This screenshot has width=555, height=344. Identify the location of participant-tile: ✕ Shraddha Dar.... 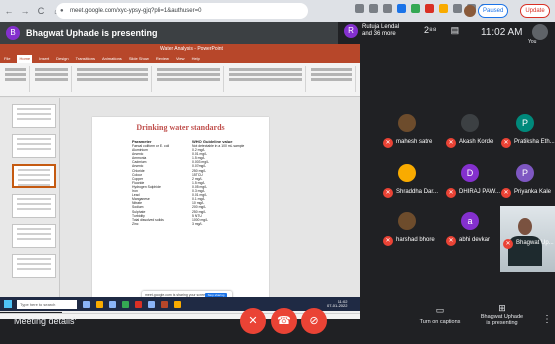
(414, 182).